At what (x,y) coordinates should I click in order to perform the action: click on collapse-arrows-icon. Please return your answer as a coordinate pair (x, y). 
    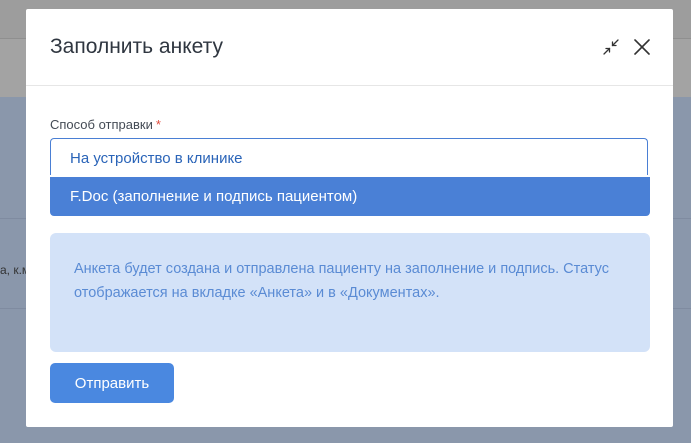
    Looking at the image, I should click on (611, 47).